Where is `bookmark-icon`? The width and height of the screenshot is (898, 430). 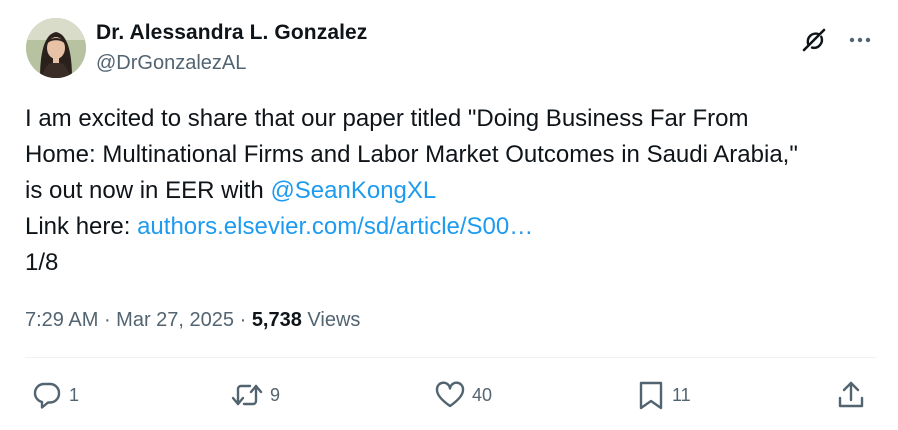 bookmark-icon is located at coordinates (651, 395).